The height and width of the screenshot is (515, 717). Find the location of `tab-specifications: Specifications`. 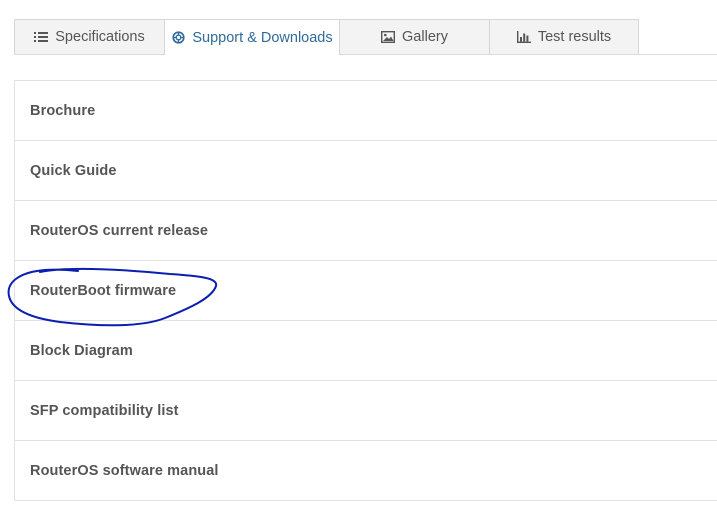

tab-specifications: Specifications is located at coordinates (89, 36).